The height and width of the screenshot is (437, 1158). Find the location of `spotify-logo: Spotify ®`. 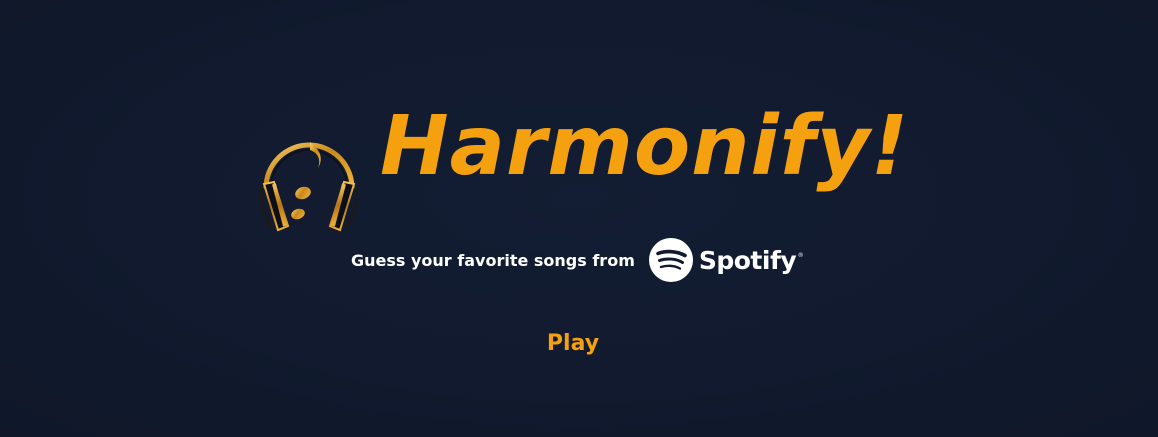

spotify-logo: Spotify ® is located at coordinates (726, 260).